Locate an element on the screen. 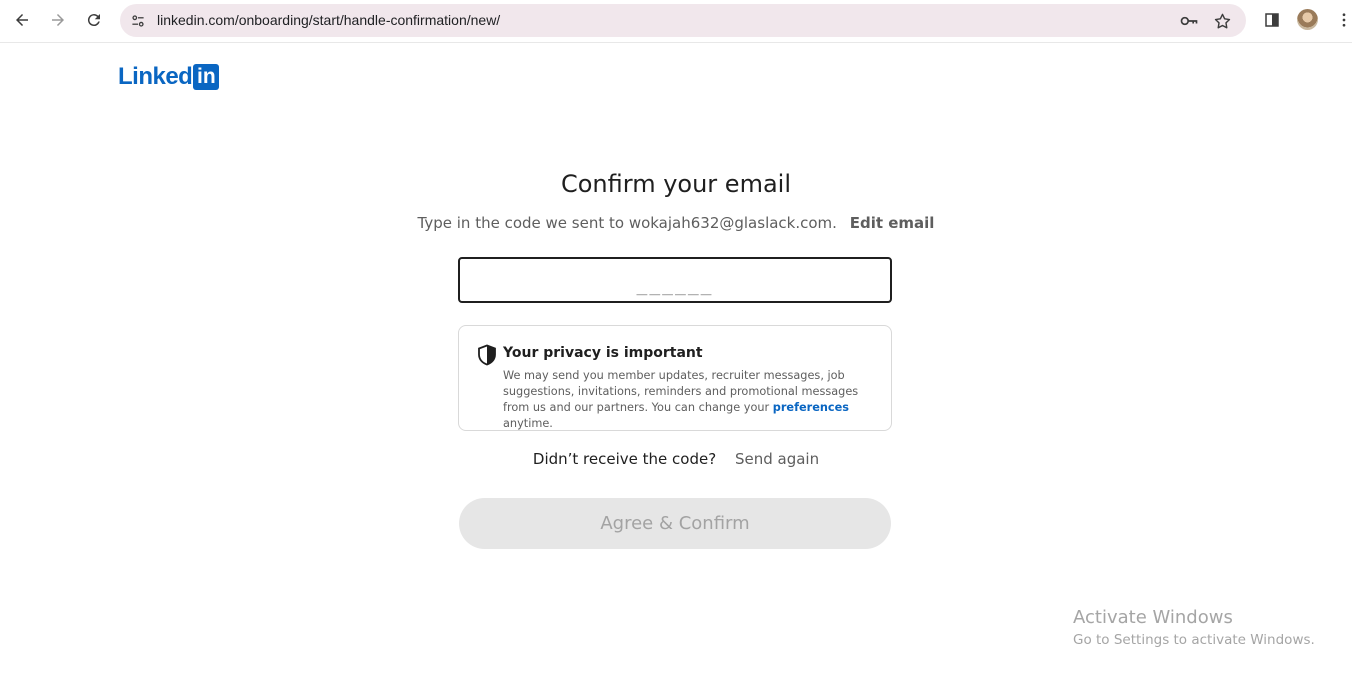  password-key-icon is located at coordinates (1189, 21).